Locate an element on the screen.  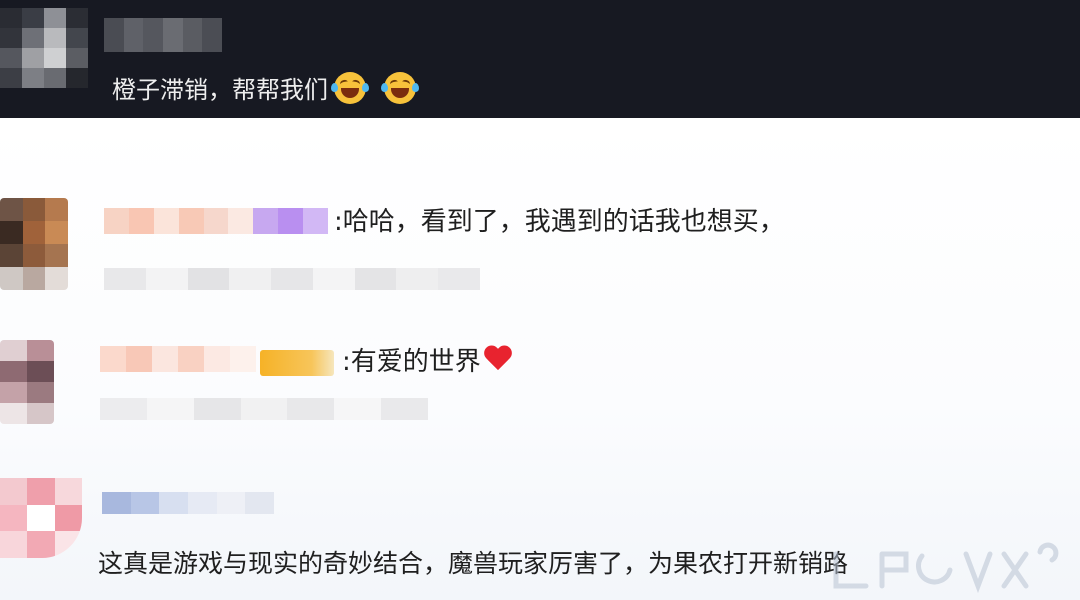
comment-text-row: :有爱的世界 is located at coordinates (427, 362).